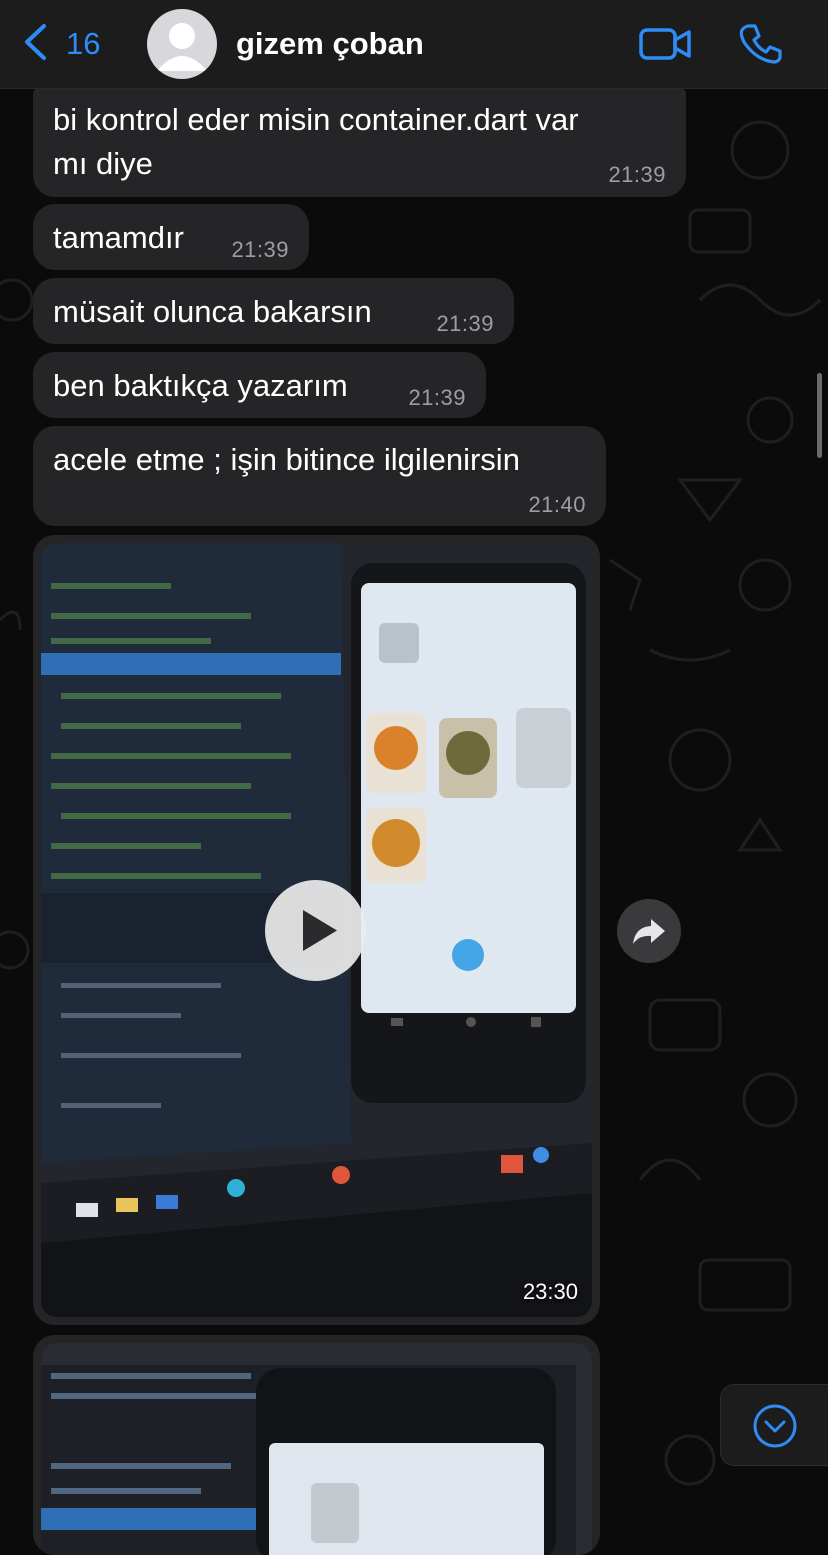 The width and height of the screenshot is (828, 1555). What do you see at coordinates (35, 44) in the screenshot?
I see `chevron-left-icon` at bounding box center [35, 44].